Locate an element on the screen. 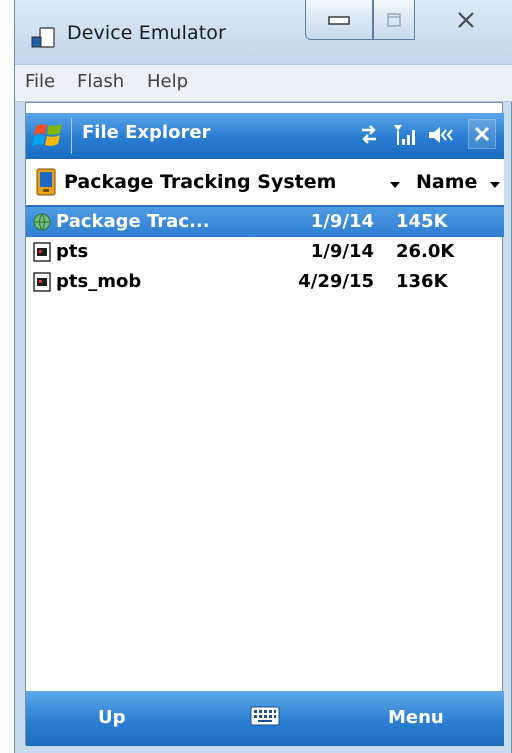 This screenshot has width=512, height=753. sort-label: Name is located at coordinates (447, 182).